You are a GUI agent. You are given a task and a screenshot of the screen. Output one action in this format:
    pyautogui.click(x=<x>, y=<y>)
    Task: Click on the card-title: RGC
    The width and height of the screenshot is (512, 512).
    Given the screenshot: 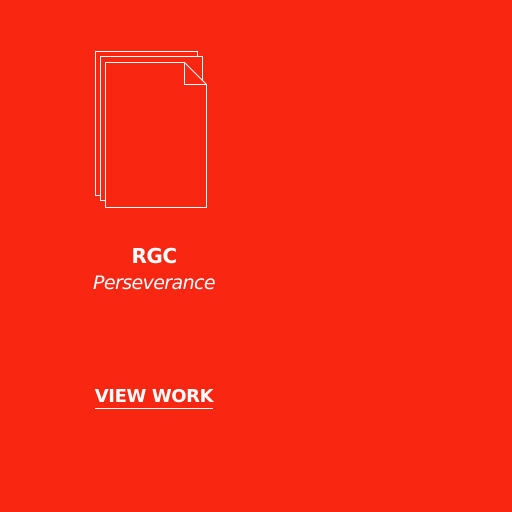 What is the action you would take?
    pyautogui.click(x=154, y=256)
    